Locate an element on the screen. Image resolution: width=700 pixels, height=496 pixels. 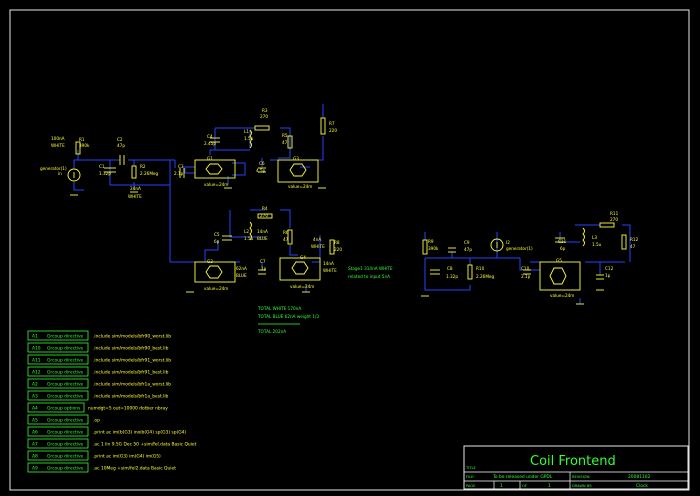
label-blue14: BLUE is located at coordinates (262, 238).